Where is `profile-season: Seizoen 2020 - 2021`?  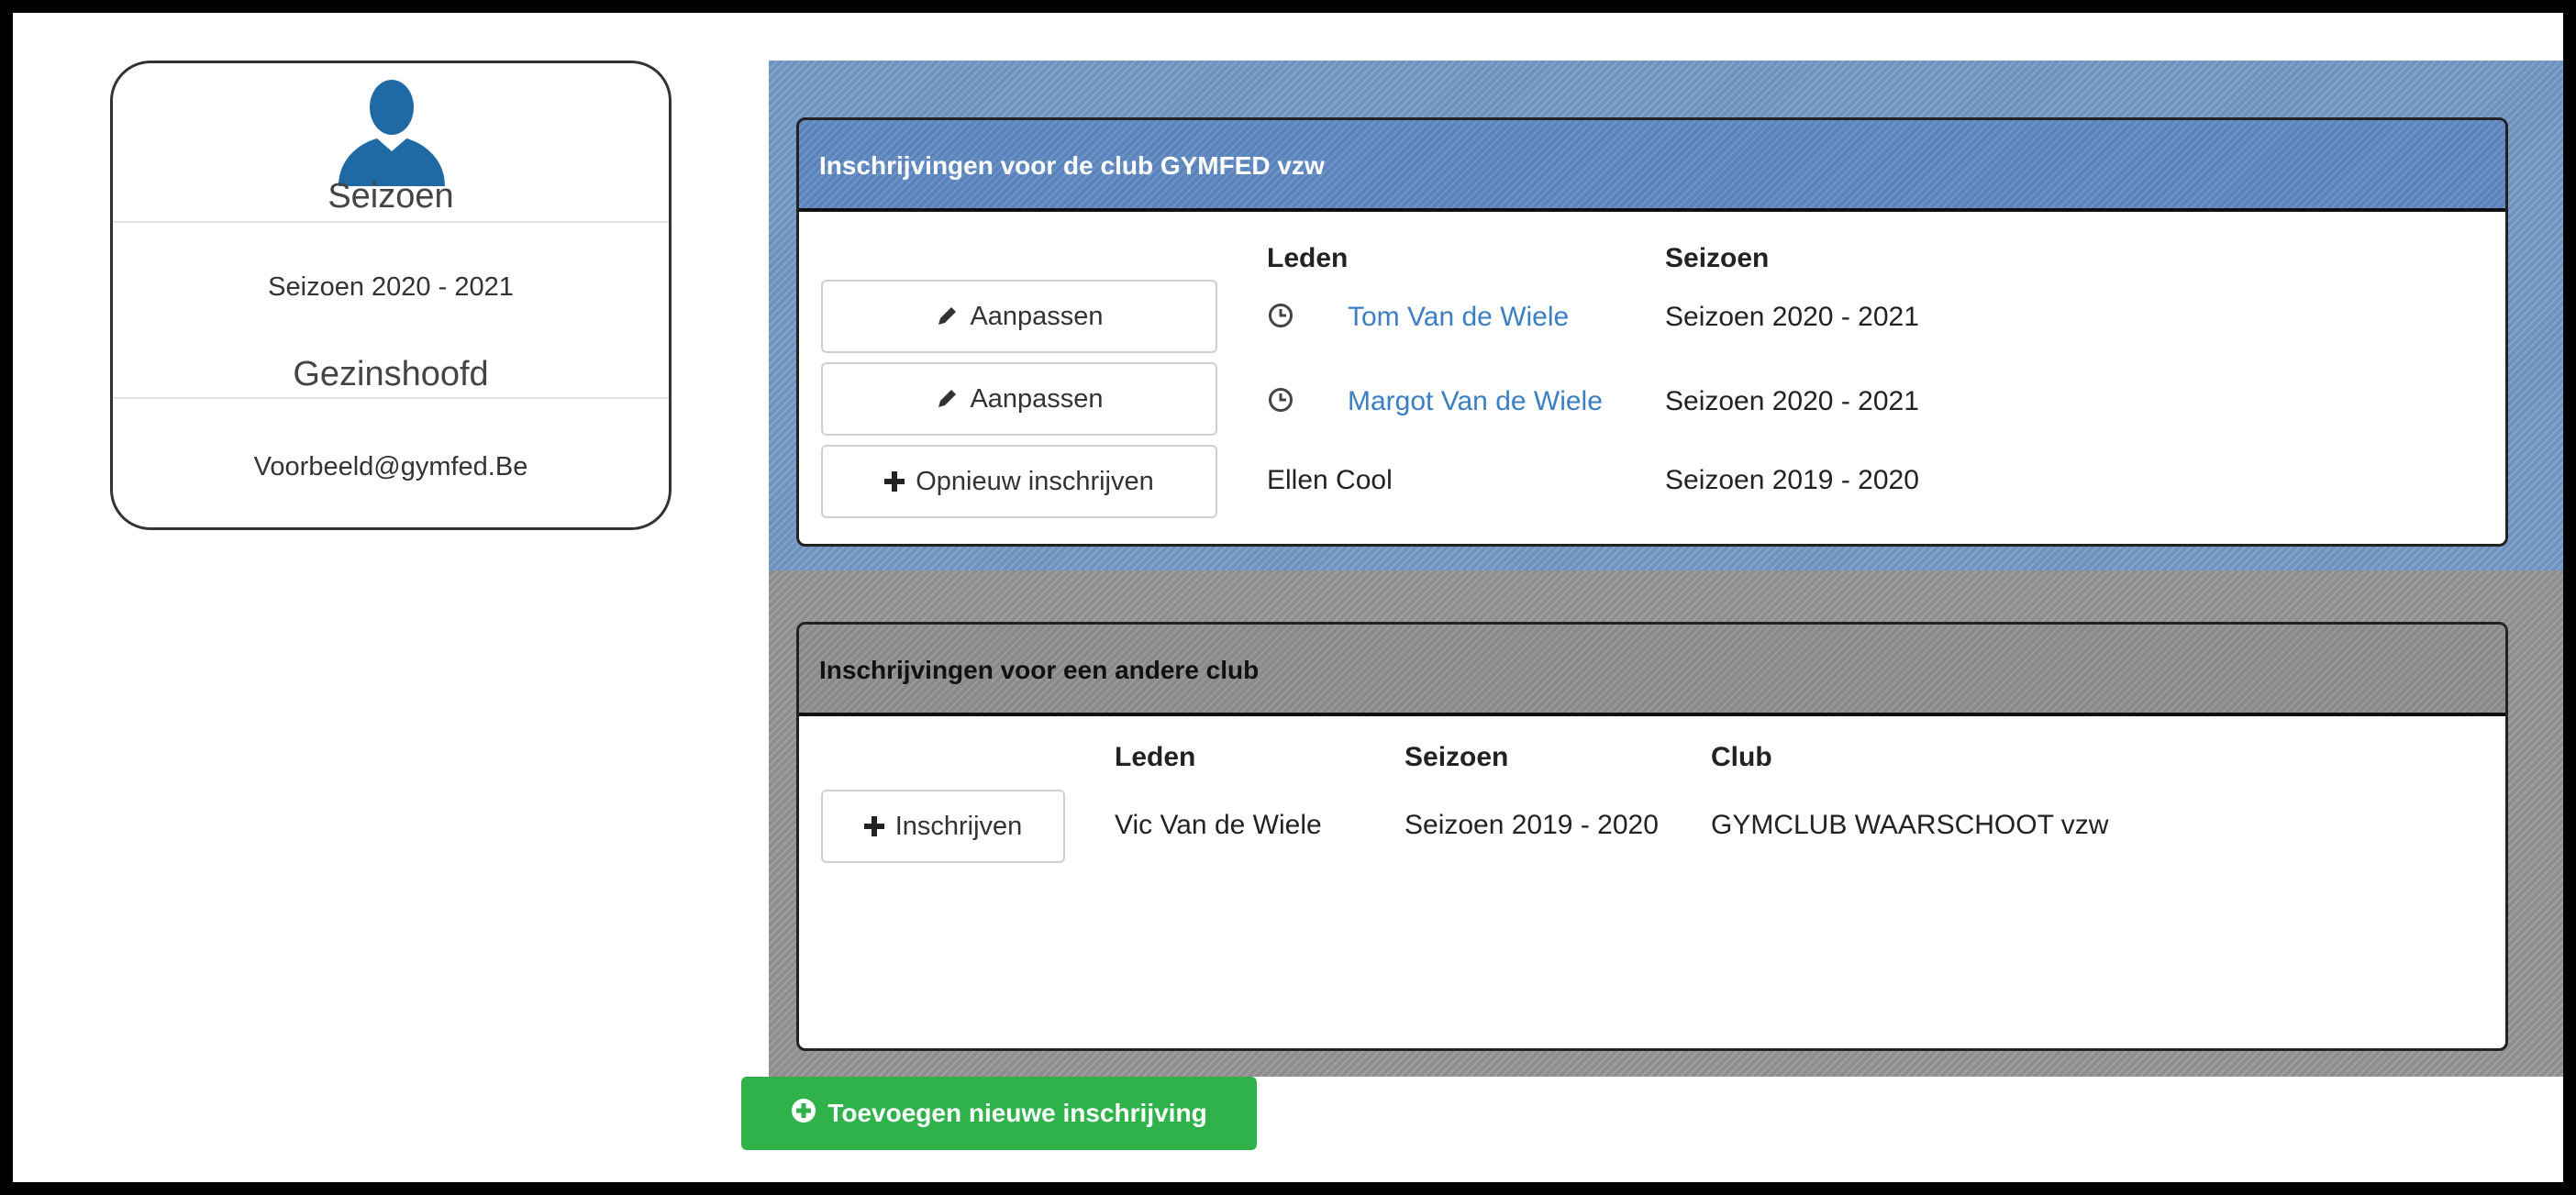
profile-season: Seizoen 2020 - 2021 is located at coordinates (391, 287).